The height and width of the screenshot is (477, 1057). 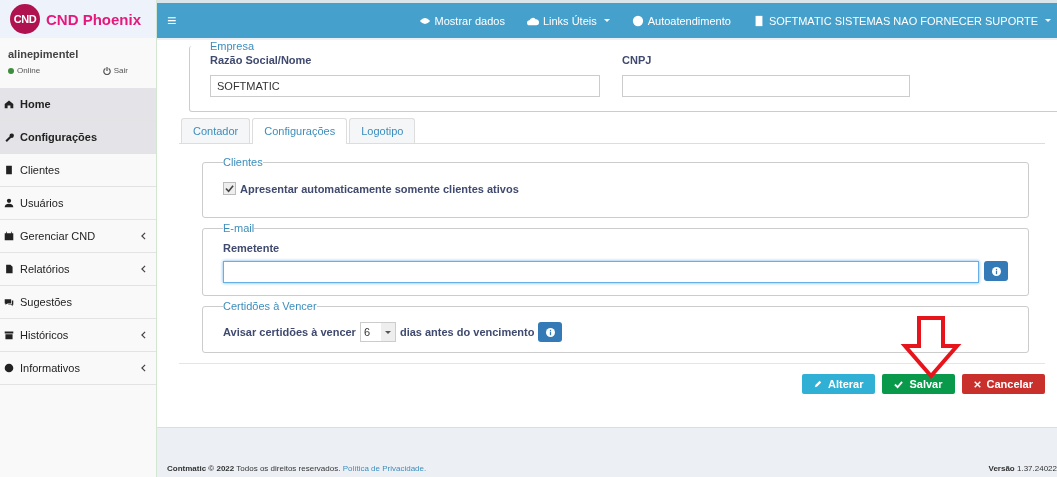 What do you see at coordinates (25, 19) in the screenshot?
I see `logo: CND` at bounding box center [25, 19].